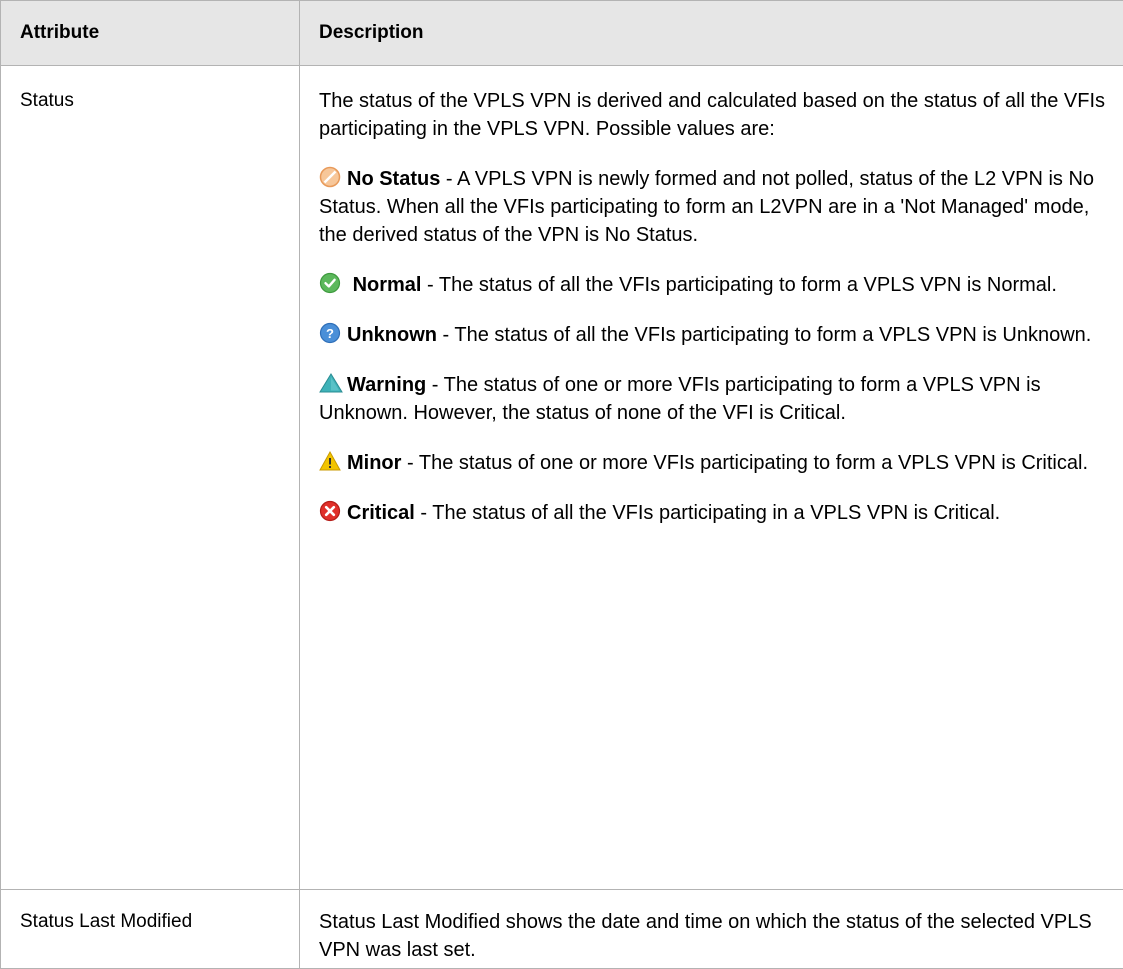 This screenshot has height=969, width=1123. What do you see at coordinates (330, 511) in the screenshot?
I see `critical-status-icon` at bounding box center [330, 511].